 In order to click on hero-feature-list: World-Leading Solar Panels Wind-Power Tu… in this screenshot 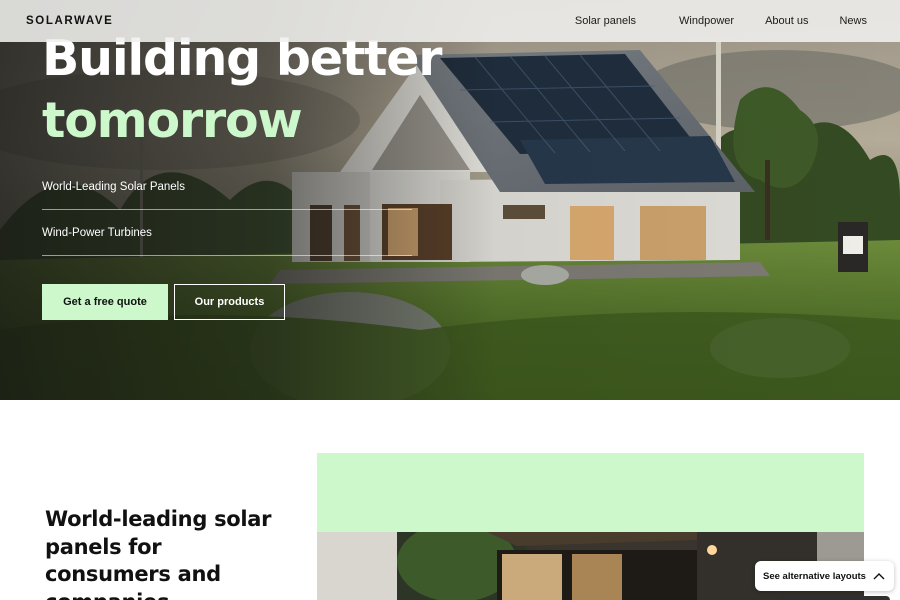, I will do `click(227, 210)`.